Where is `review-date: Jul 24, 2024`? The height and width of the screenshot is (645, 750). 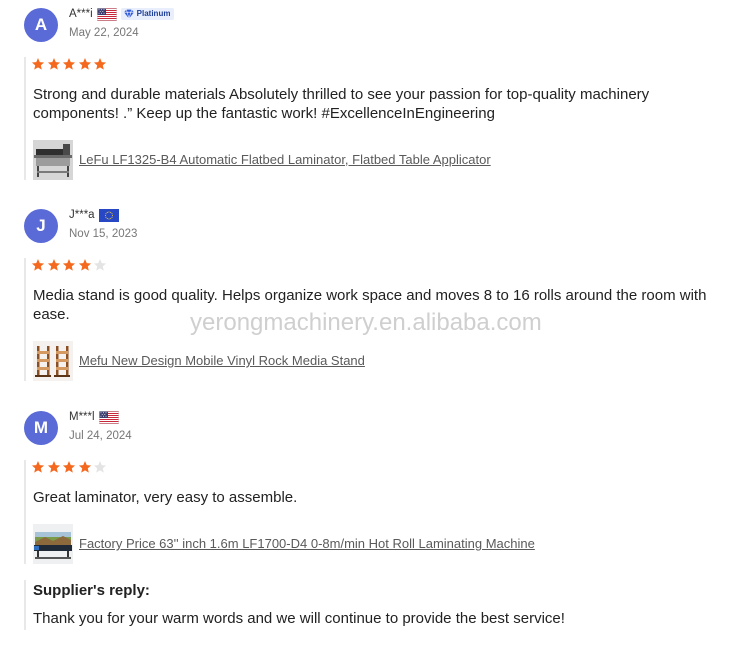 review-date: Jul 24, 2024 is located at coordinates (100, 436).